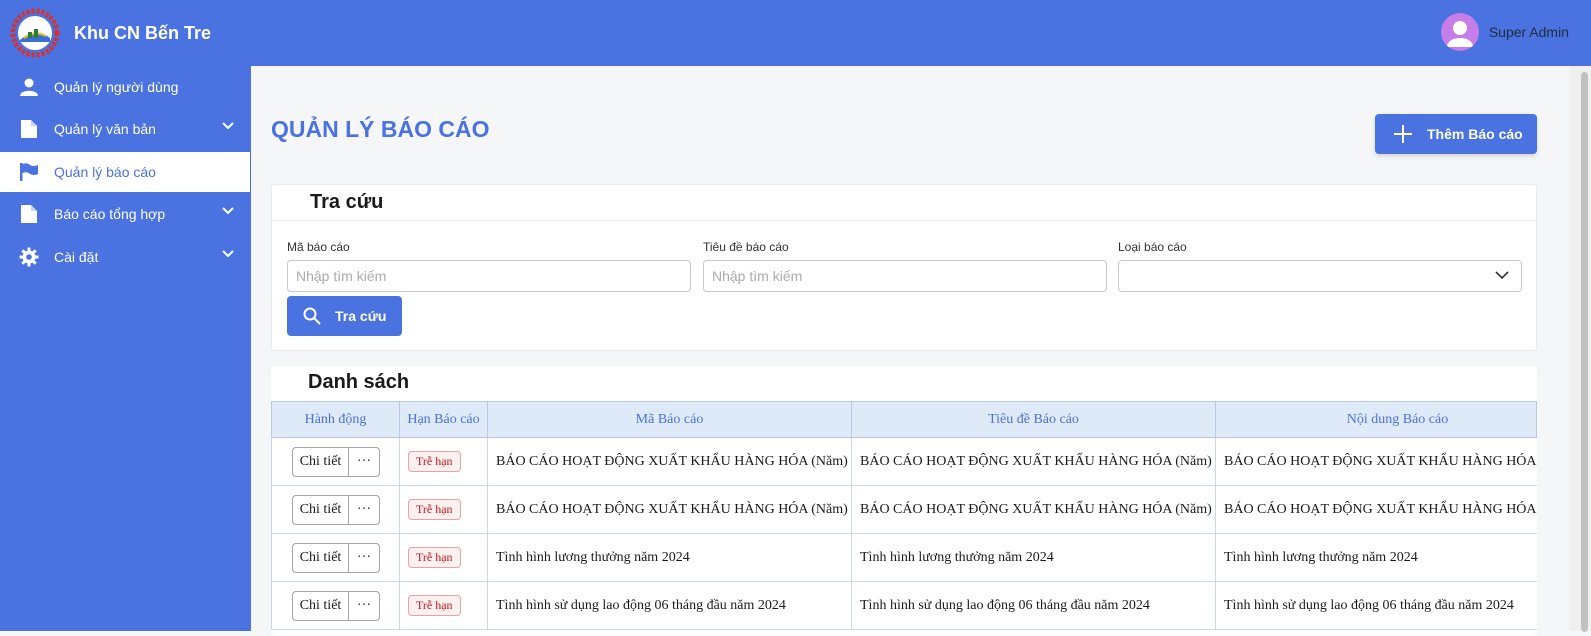  Describe the element at coordinates (105, 172) in the screenshot. I see `sidebar-item-label: Quản lý báo cáo` at that location.